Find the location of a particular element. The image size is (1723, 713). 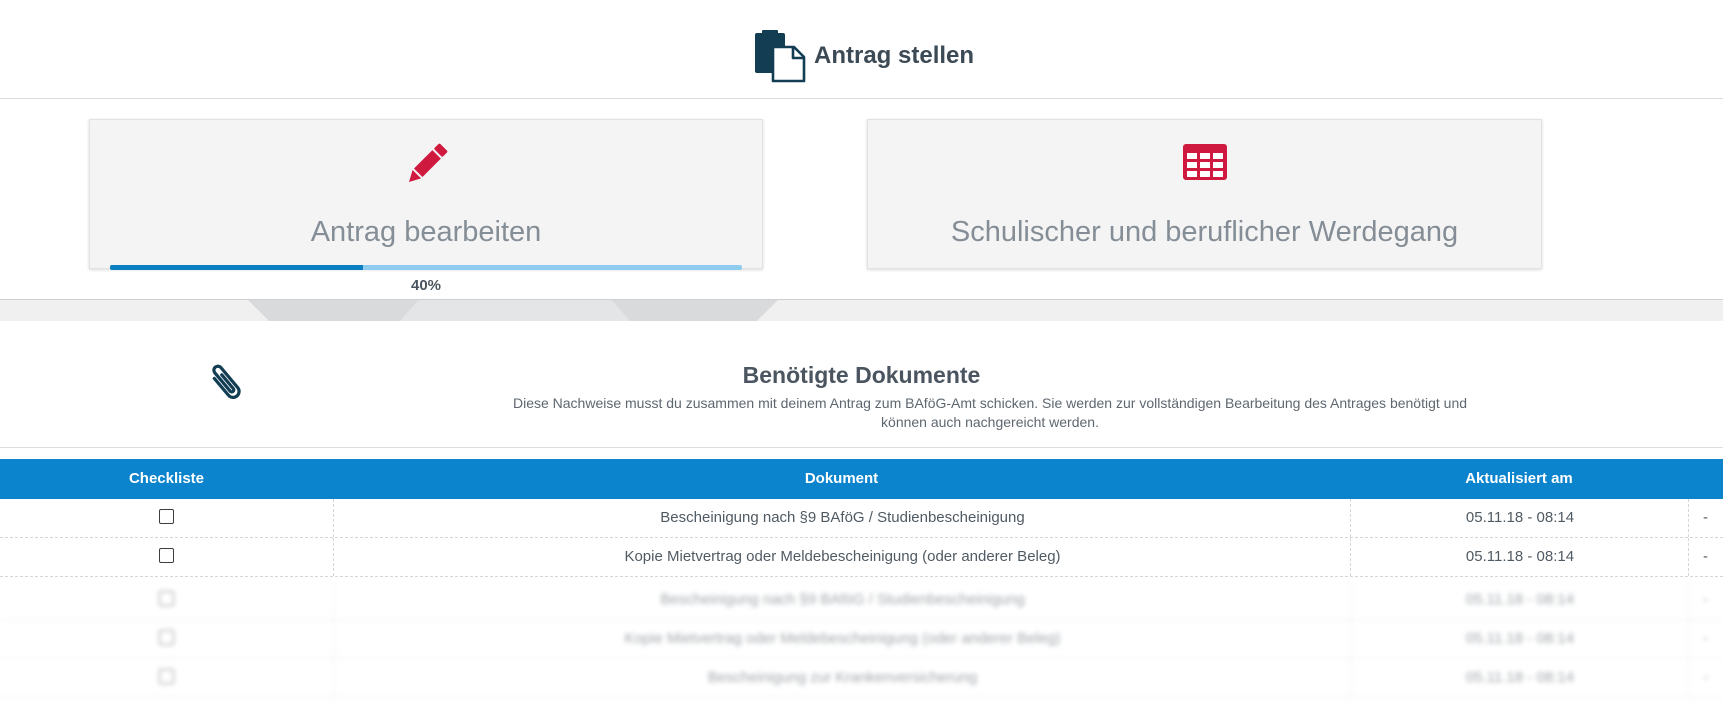

page-header: Antrag stellen is located at coordinates (861, 49).